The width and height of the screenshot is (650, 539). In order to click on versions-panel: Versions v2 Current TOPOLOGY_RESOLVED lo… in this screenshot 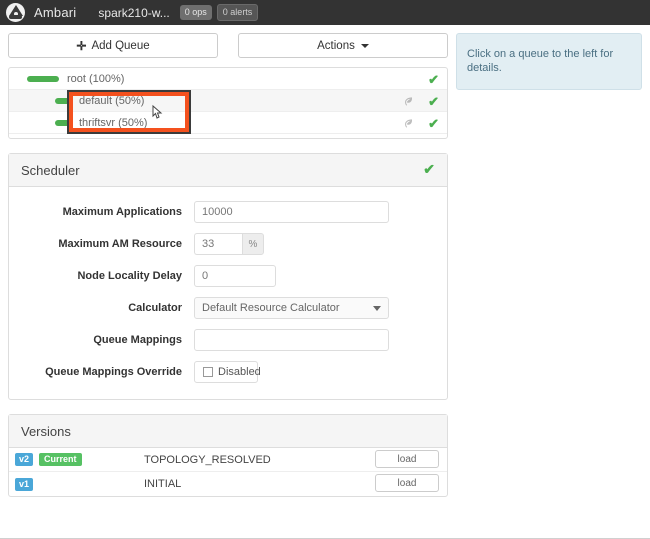, I will do `click(228, 455)`.